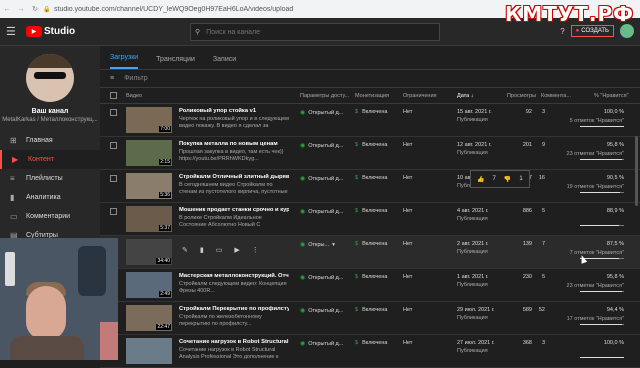 This screenshot has width=640, height=368. Describe the element at coordinates (149, 120) in the screenshot. I see `video-thumbnail: 7:00` at that location.